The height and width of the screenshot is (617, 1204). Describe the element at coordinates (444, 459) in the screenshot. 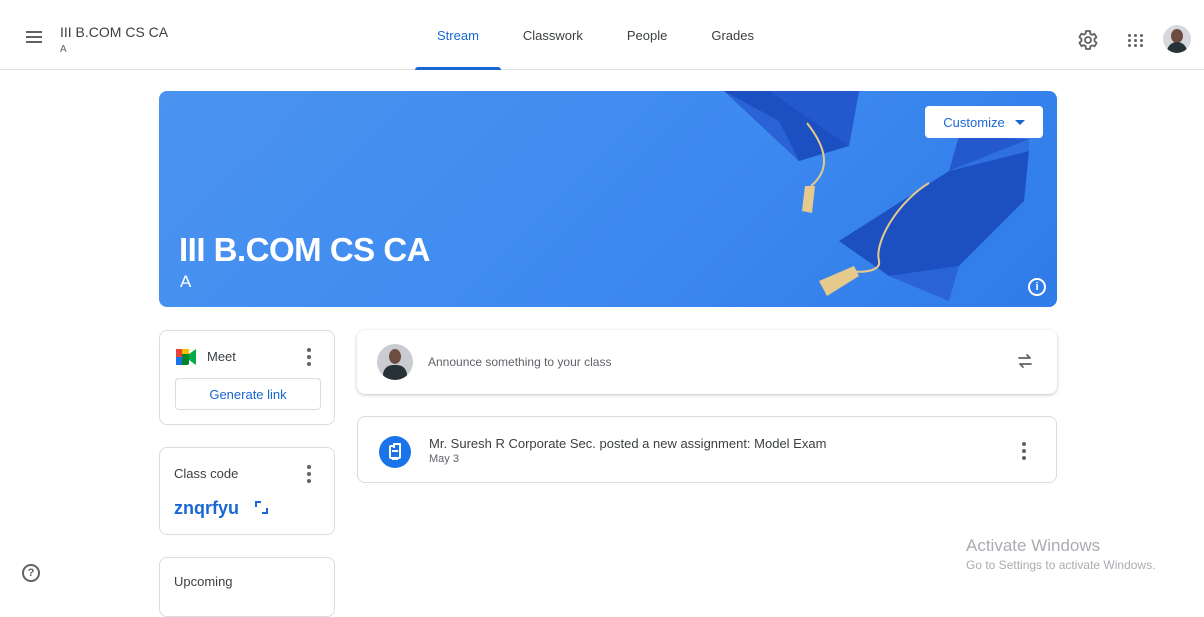

I see `post-date: May 3` at that location.